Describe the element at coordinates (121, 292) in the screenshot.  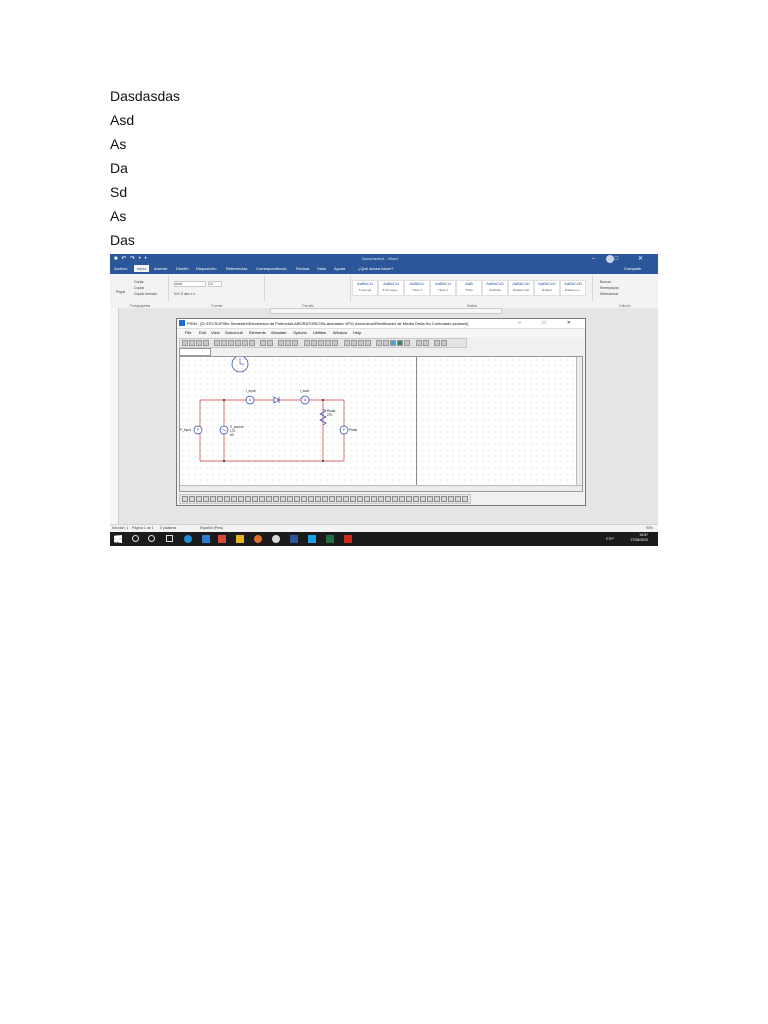
I see `paste-button: Pegar` at that location.